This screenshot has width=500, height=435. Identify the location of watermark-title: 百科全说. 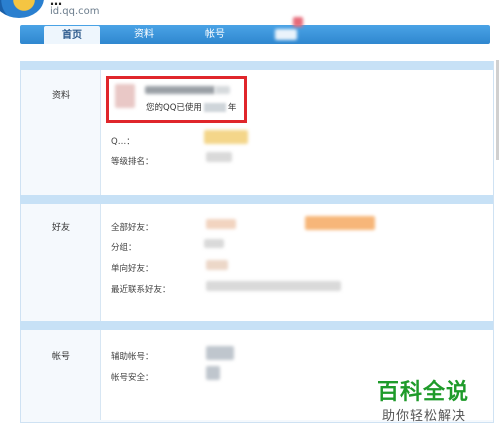
(423, 392).